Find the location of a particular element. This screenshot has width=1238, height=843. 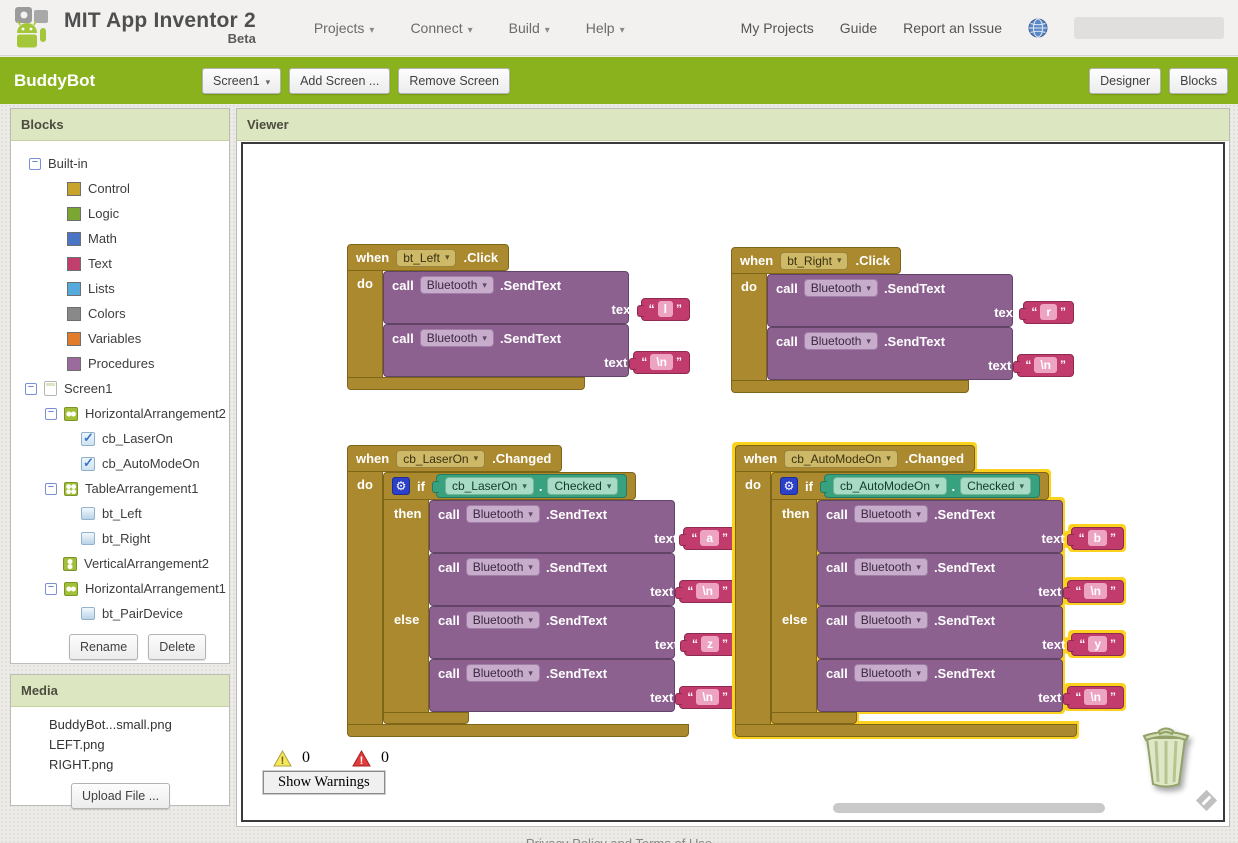

text-string-block: “ z ” is located at coordinates (708, 644).